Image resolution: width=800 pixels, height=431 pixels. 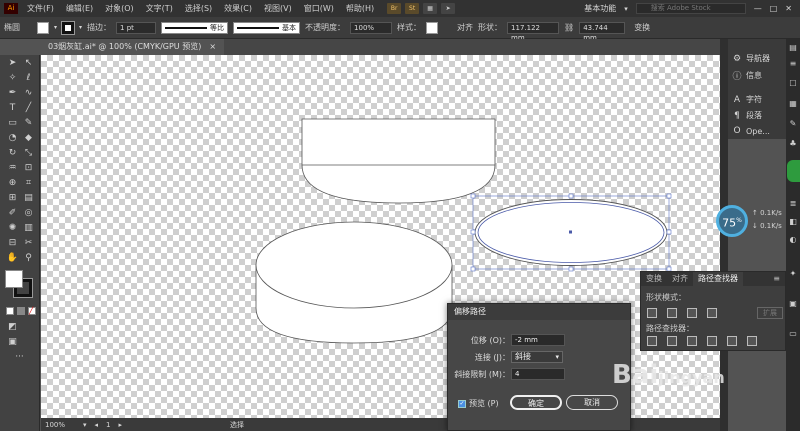 What do you see at coordinates (160, 8) in the screenshot?
I see `menu-type: 文字(T)` at bounding box center [160, 8].